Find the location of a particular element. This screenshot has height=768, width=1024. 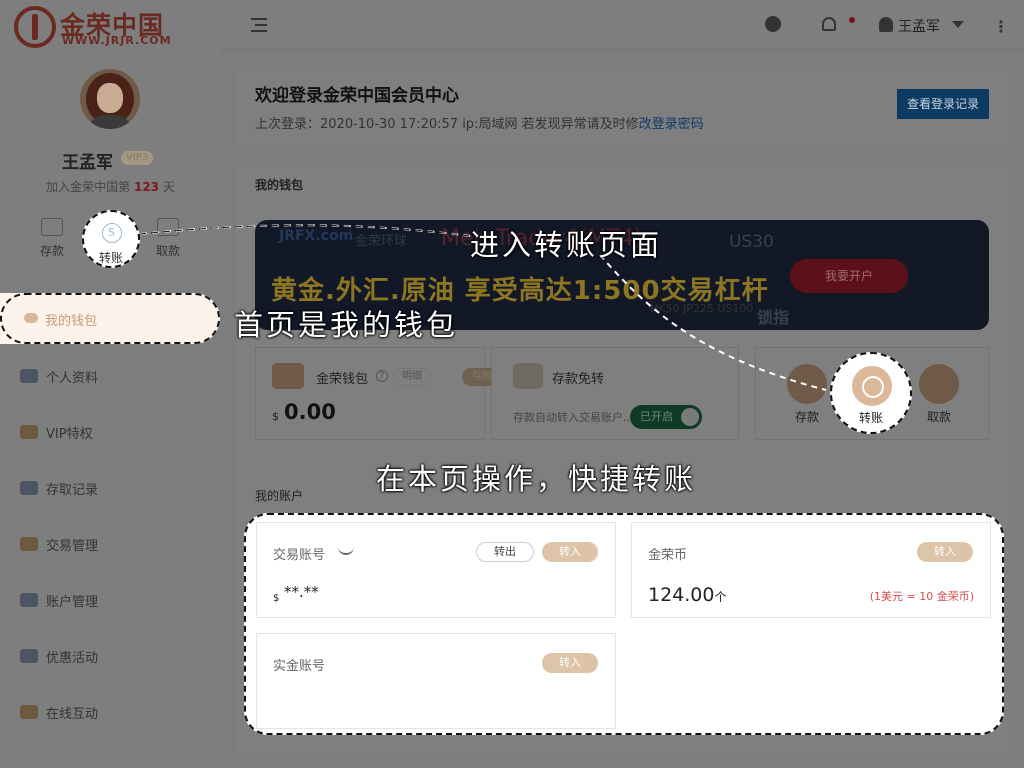

sidebar-nav: 我的钱包 个人资料 VIP特权 存取记录 交易管理 账户管理 优惠活动 在线互动 is located at coordinates (110, 516).